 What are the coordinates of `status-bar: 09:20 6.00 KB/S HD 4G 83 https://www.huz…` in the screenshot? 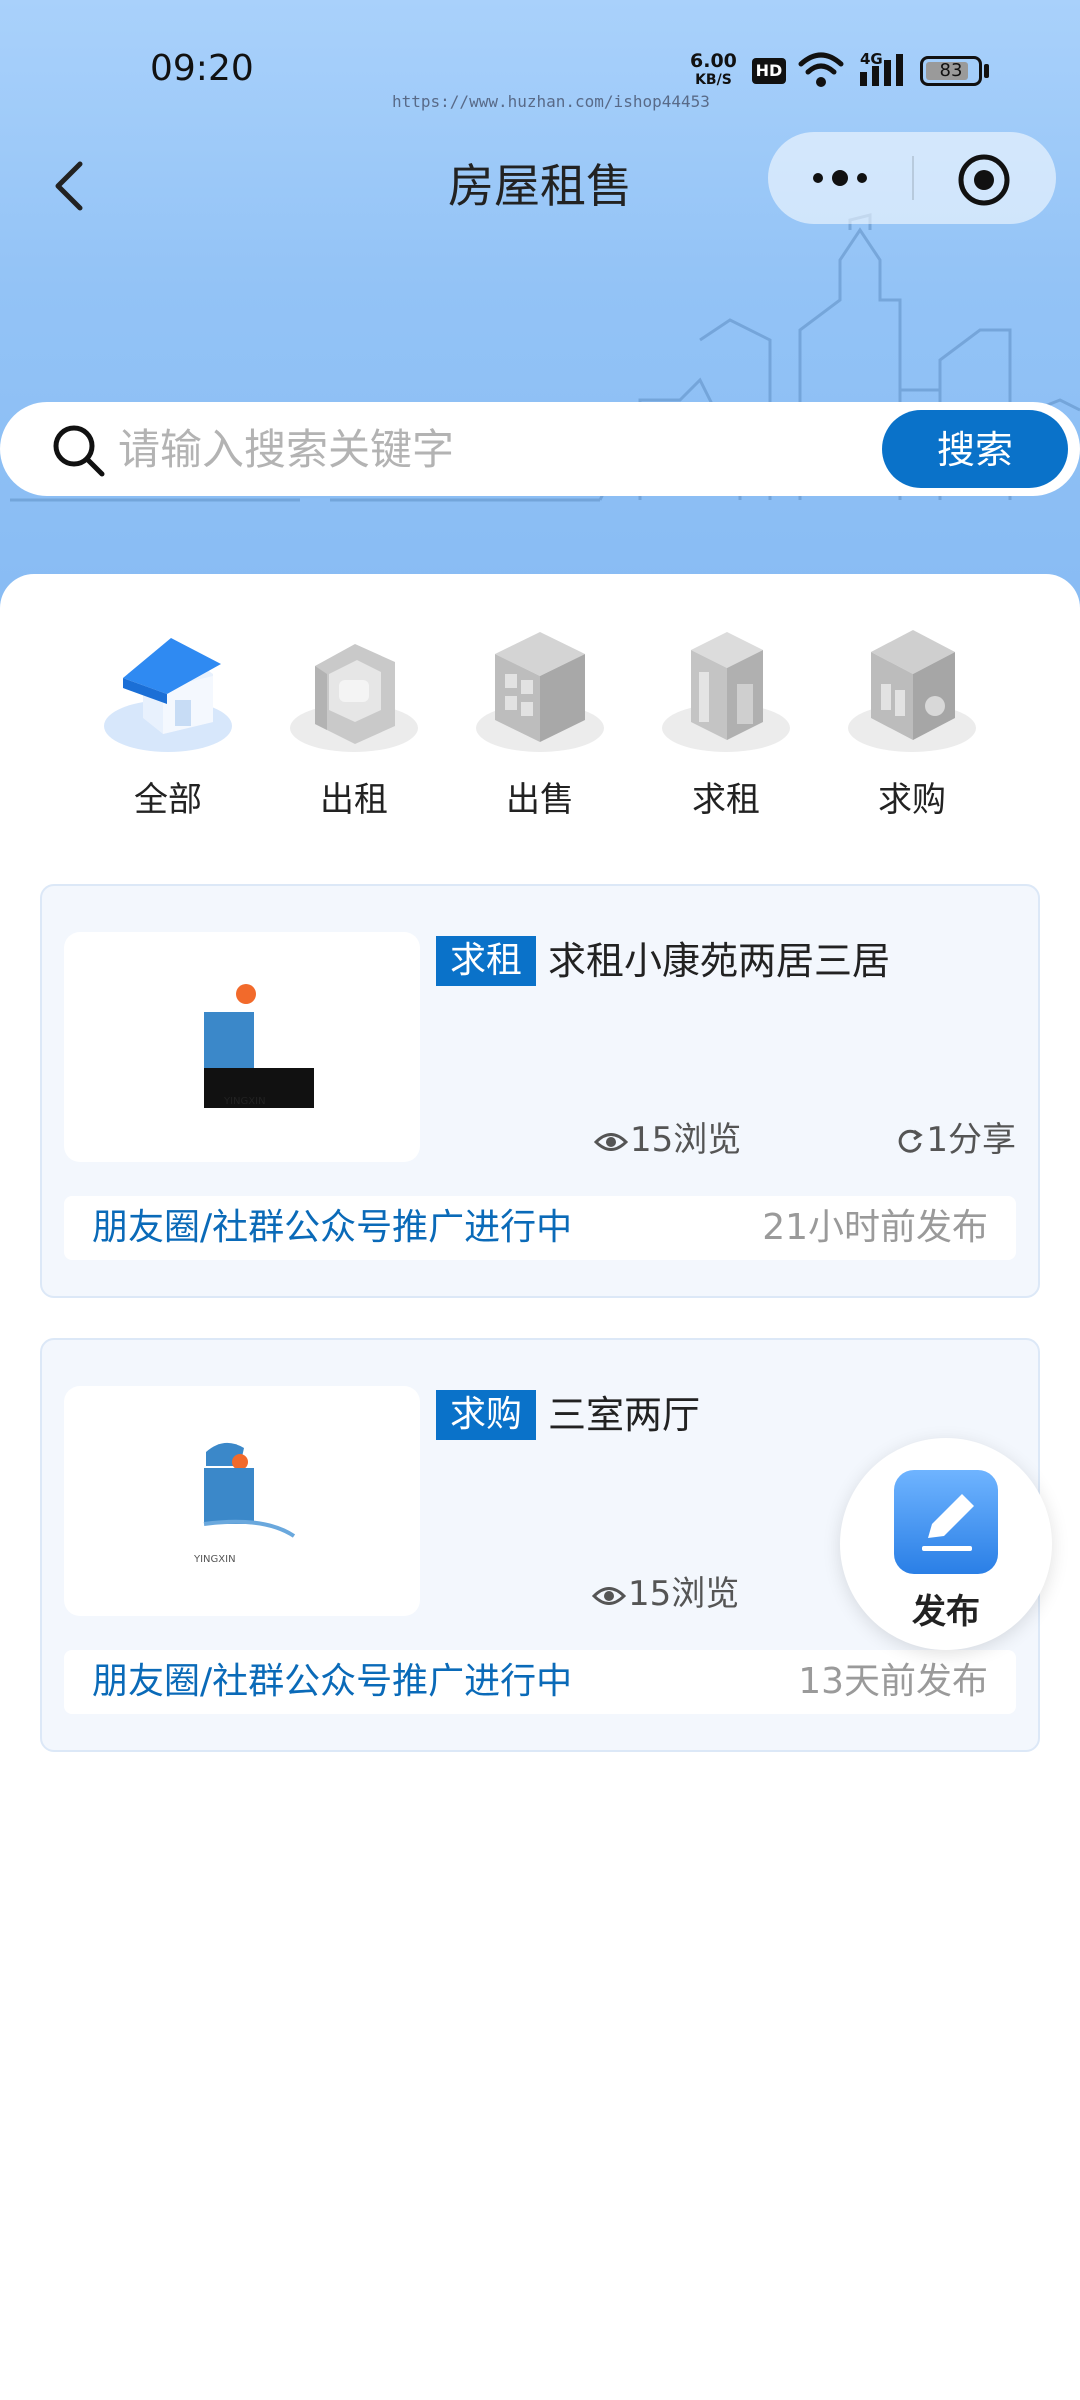 It's located at (540, 65).